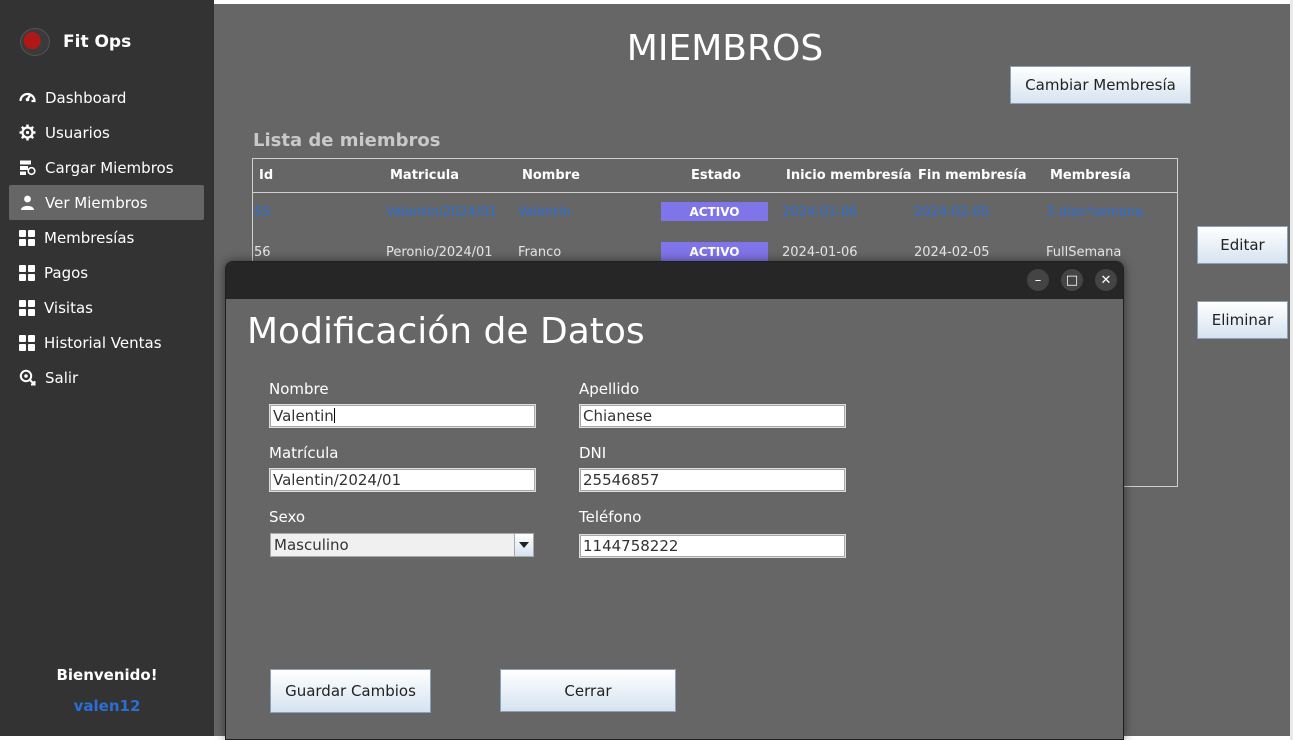 The height and width of the screenshot is (740, 1293). Describe the element at coordinates (35, 42) in the screenshot. I see `app-logo-icon` at that location.